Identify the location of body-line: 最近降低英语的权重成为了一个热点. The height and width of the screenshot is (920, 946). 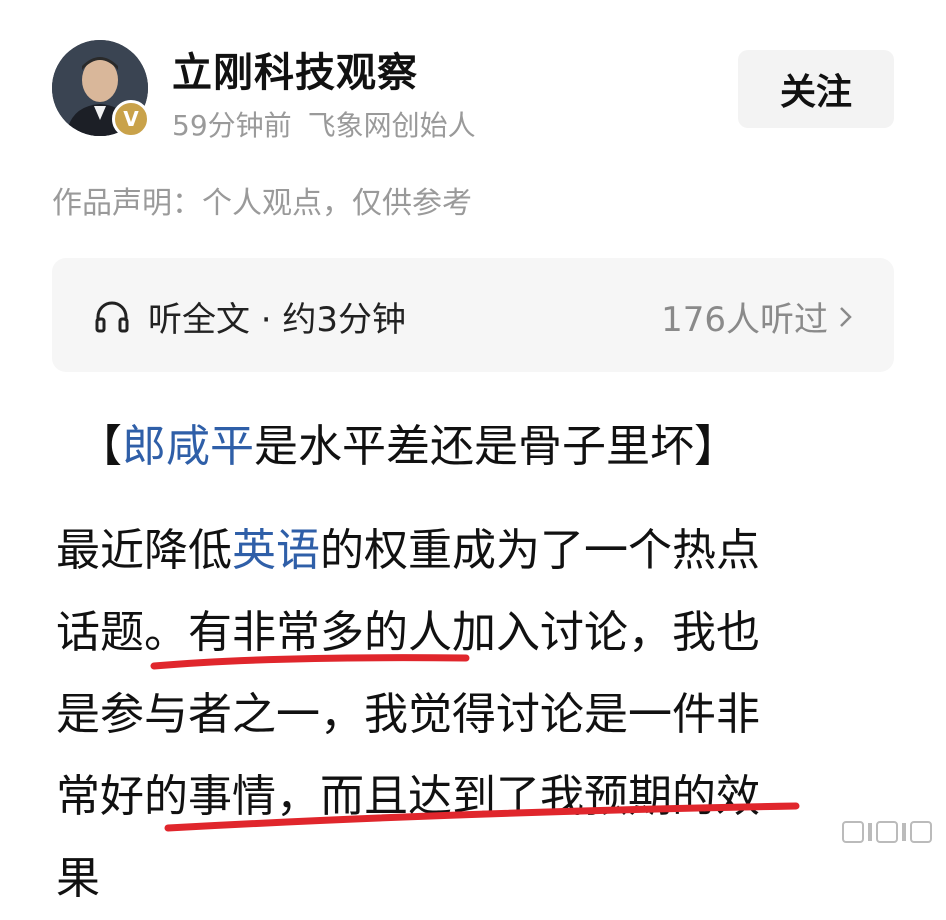
(475, 551).